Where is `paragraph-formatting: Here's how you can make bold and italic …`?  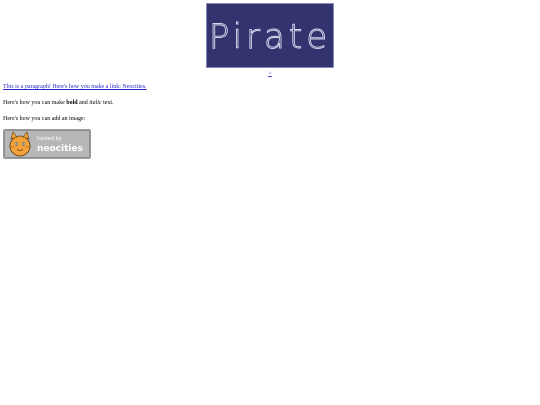
paragraph-formatting: Here's how you can make bold and italic … is located at coordinates (270, 103).